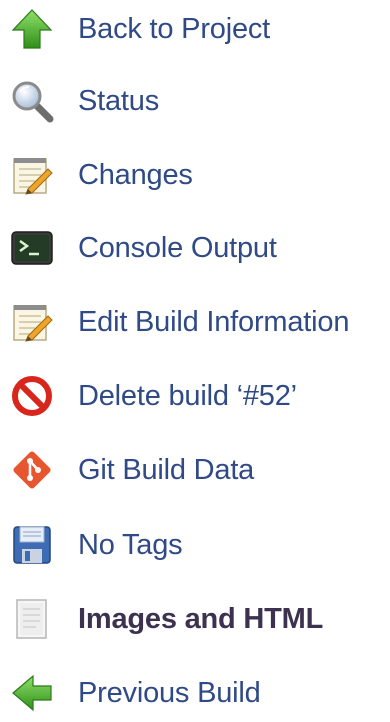 The image size is (390, 722). What do you see at coordinates (195, 175) in the screenshot?
I see `task-changes: Changes` at bounding box center [195, 175].